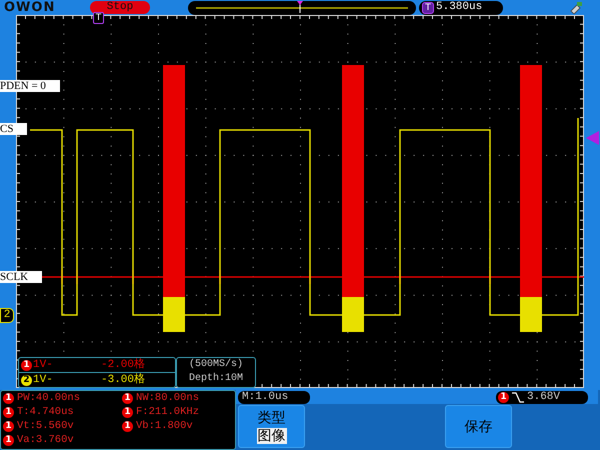 Image resolution: width=600 pixels, height=450 pixels. Describe the element at coordinates (543, 397) in the screenshot. I see `trigger-level: 3.68V` at that location.